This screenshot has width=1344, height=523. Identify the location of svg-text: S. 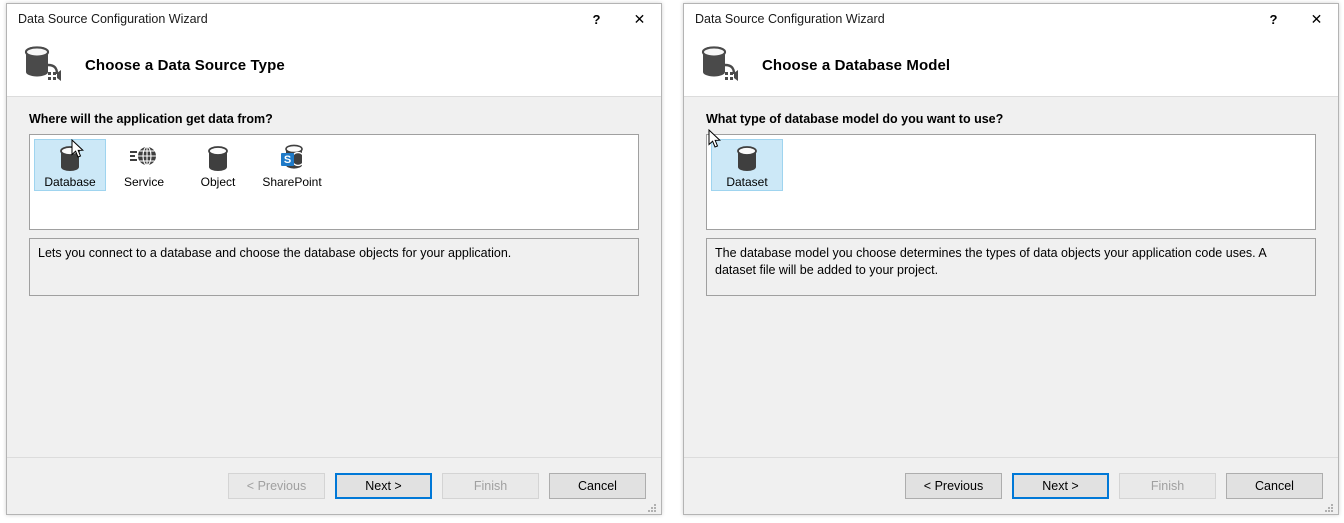
(287, 160).